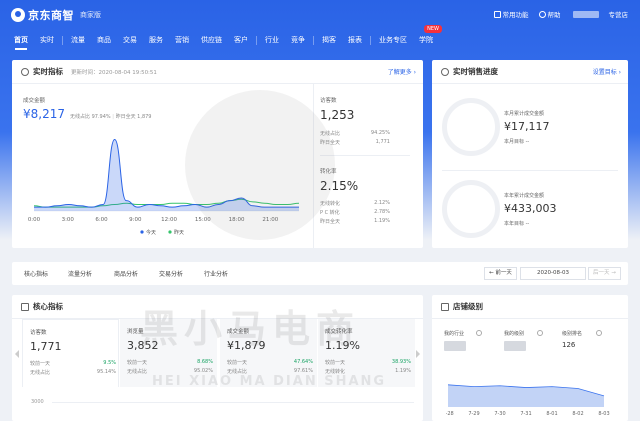 The image size is (640, 421). I want to click on tab-customer: 客户, so click(241, 40).